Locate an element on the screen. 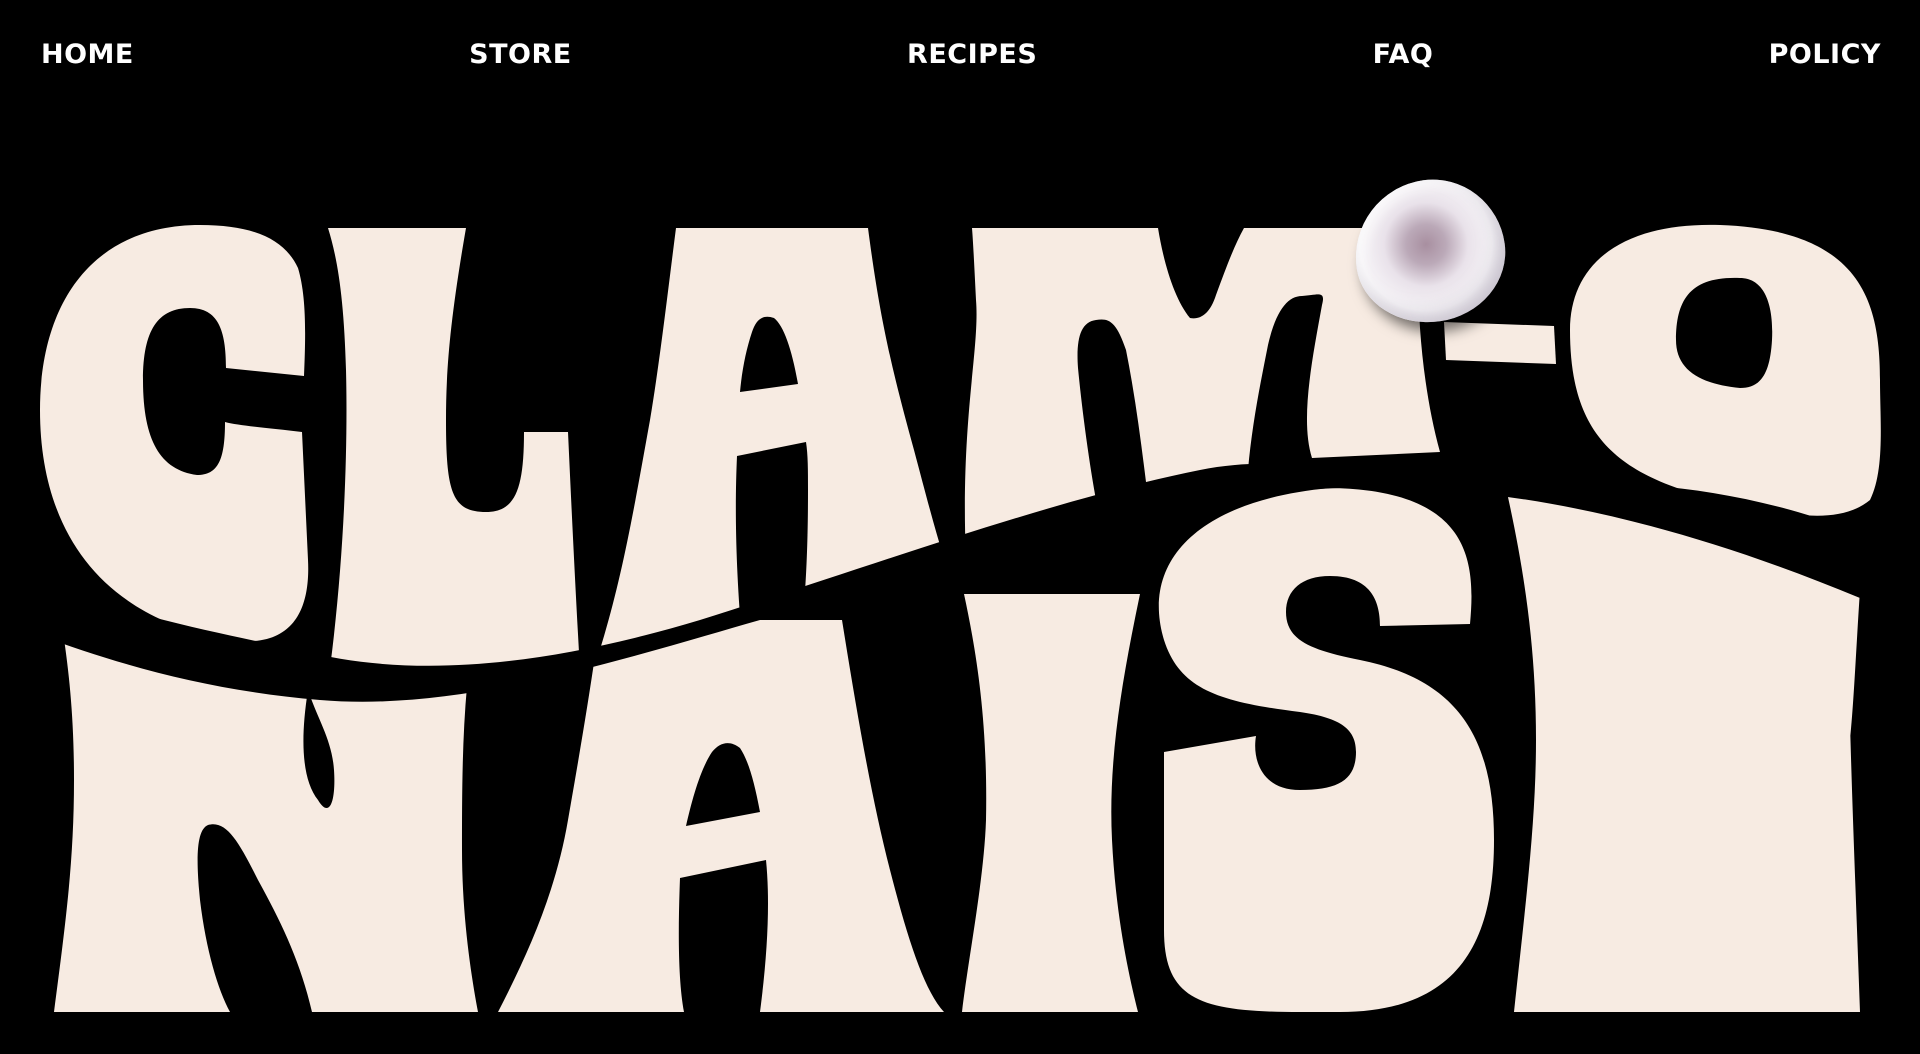 This screenshot has height=1054, width=1920. letter-i is located at coordinates (1051, 803).